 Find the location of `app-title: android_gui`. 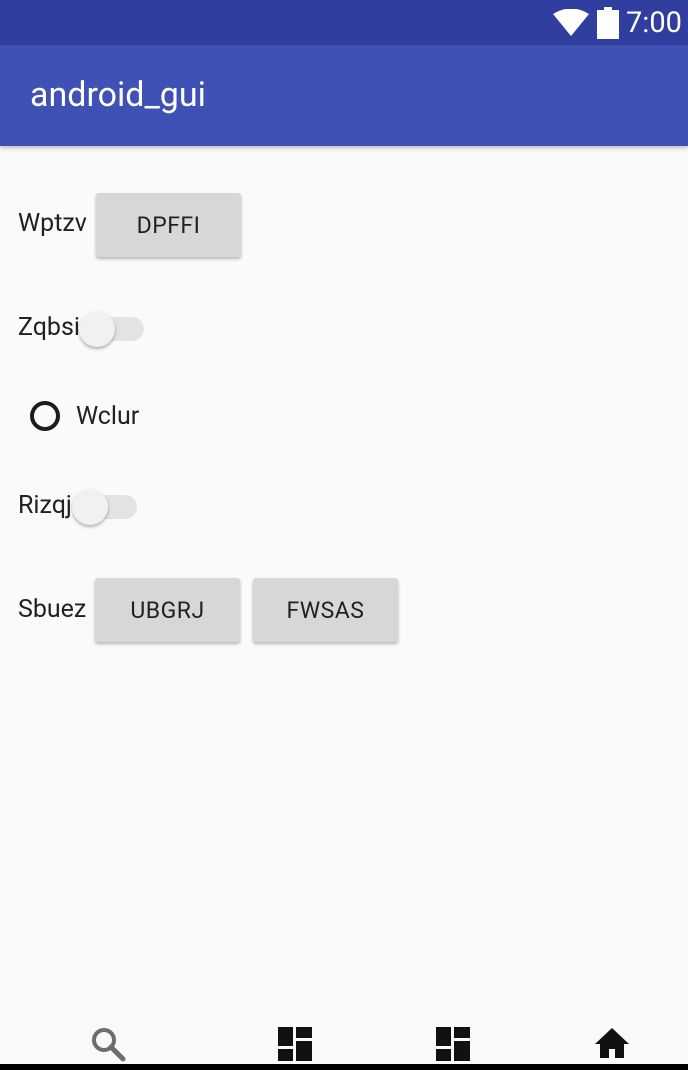

app-title: android_gui is located at coordinates (118, 95).